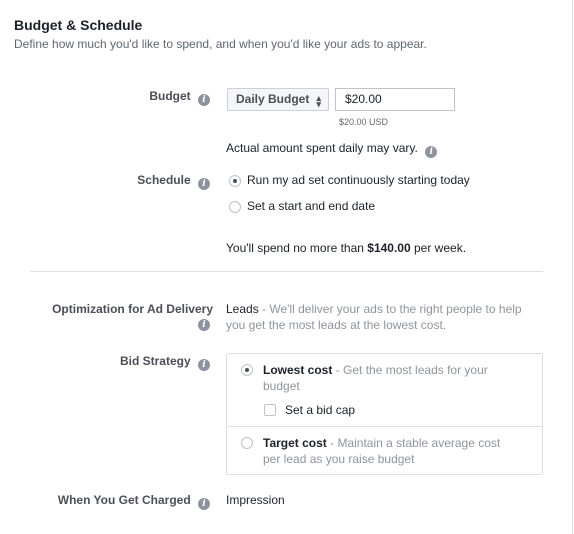  Describe the element at coordinates (389, 248) in the screenshot. I see `weekly-spend-amount: $140.00` at that location.